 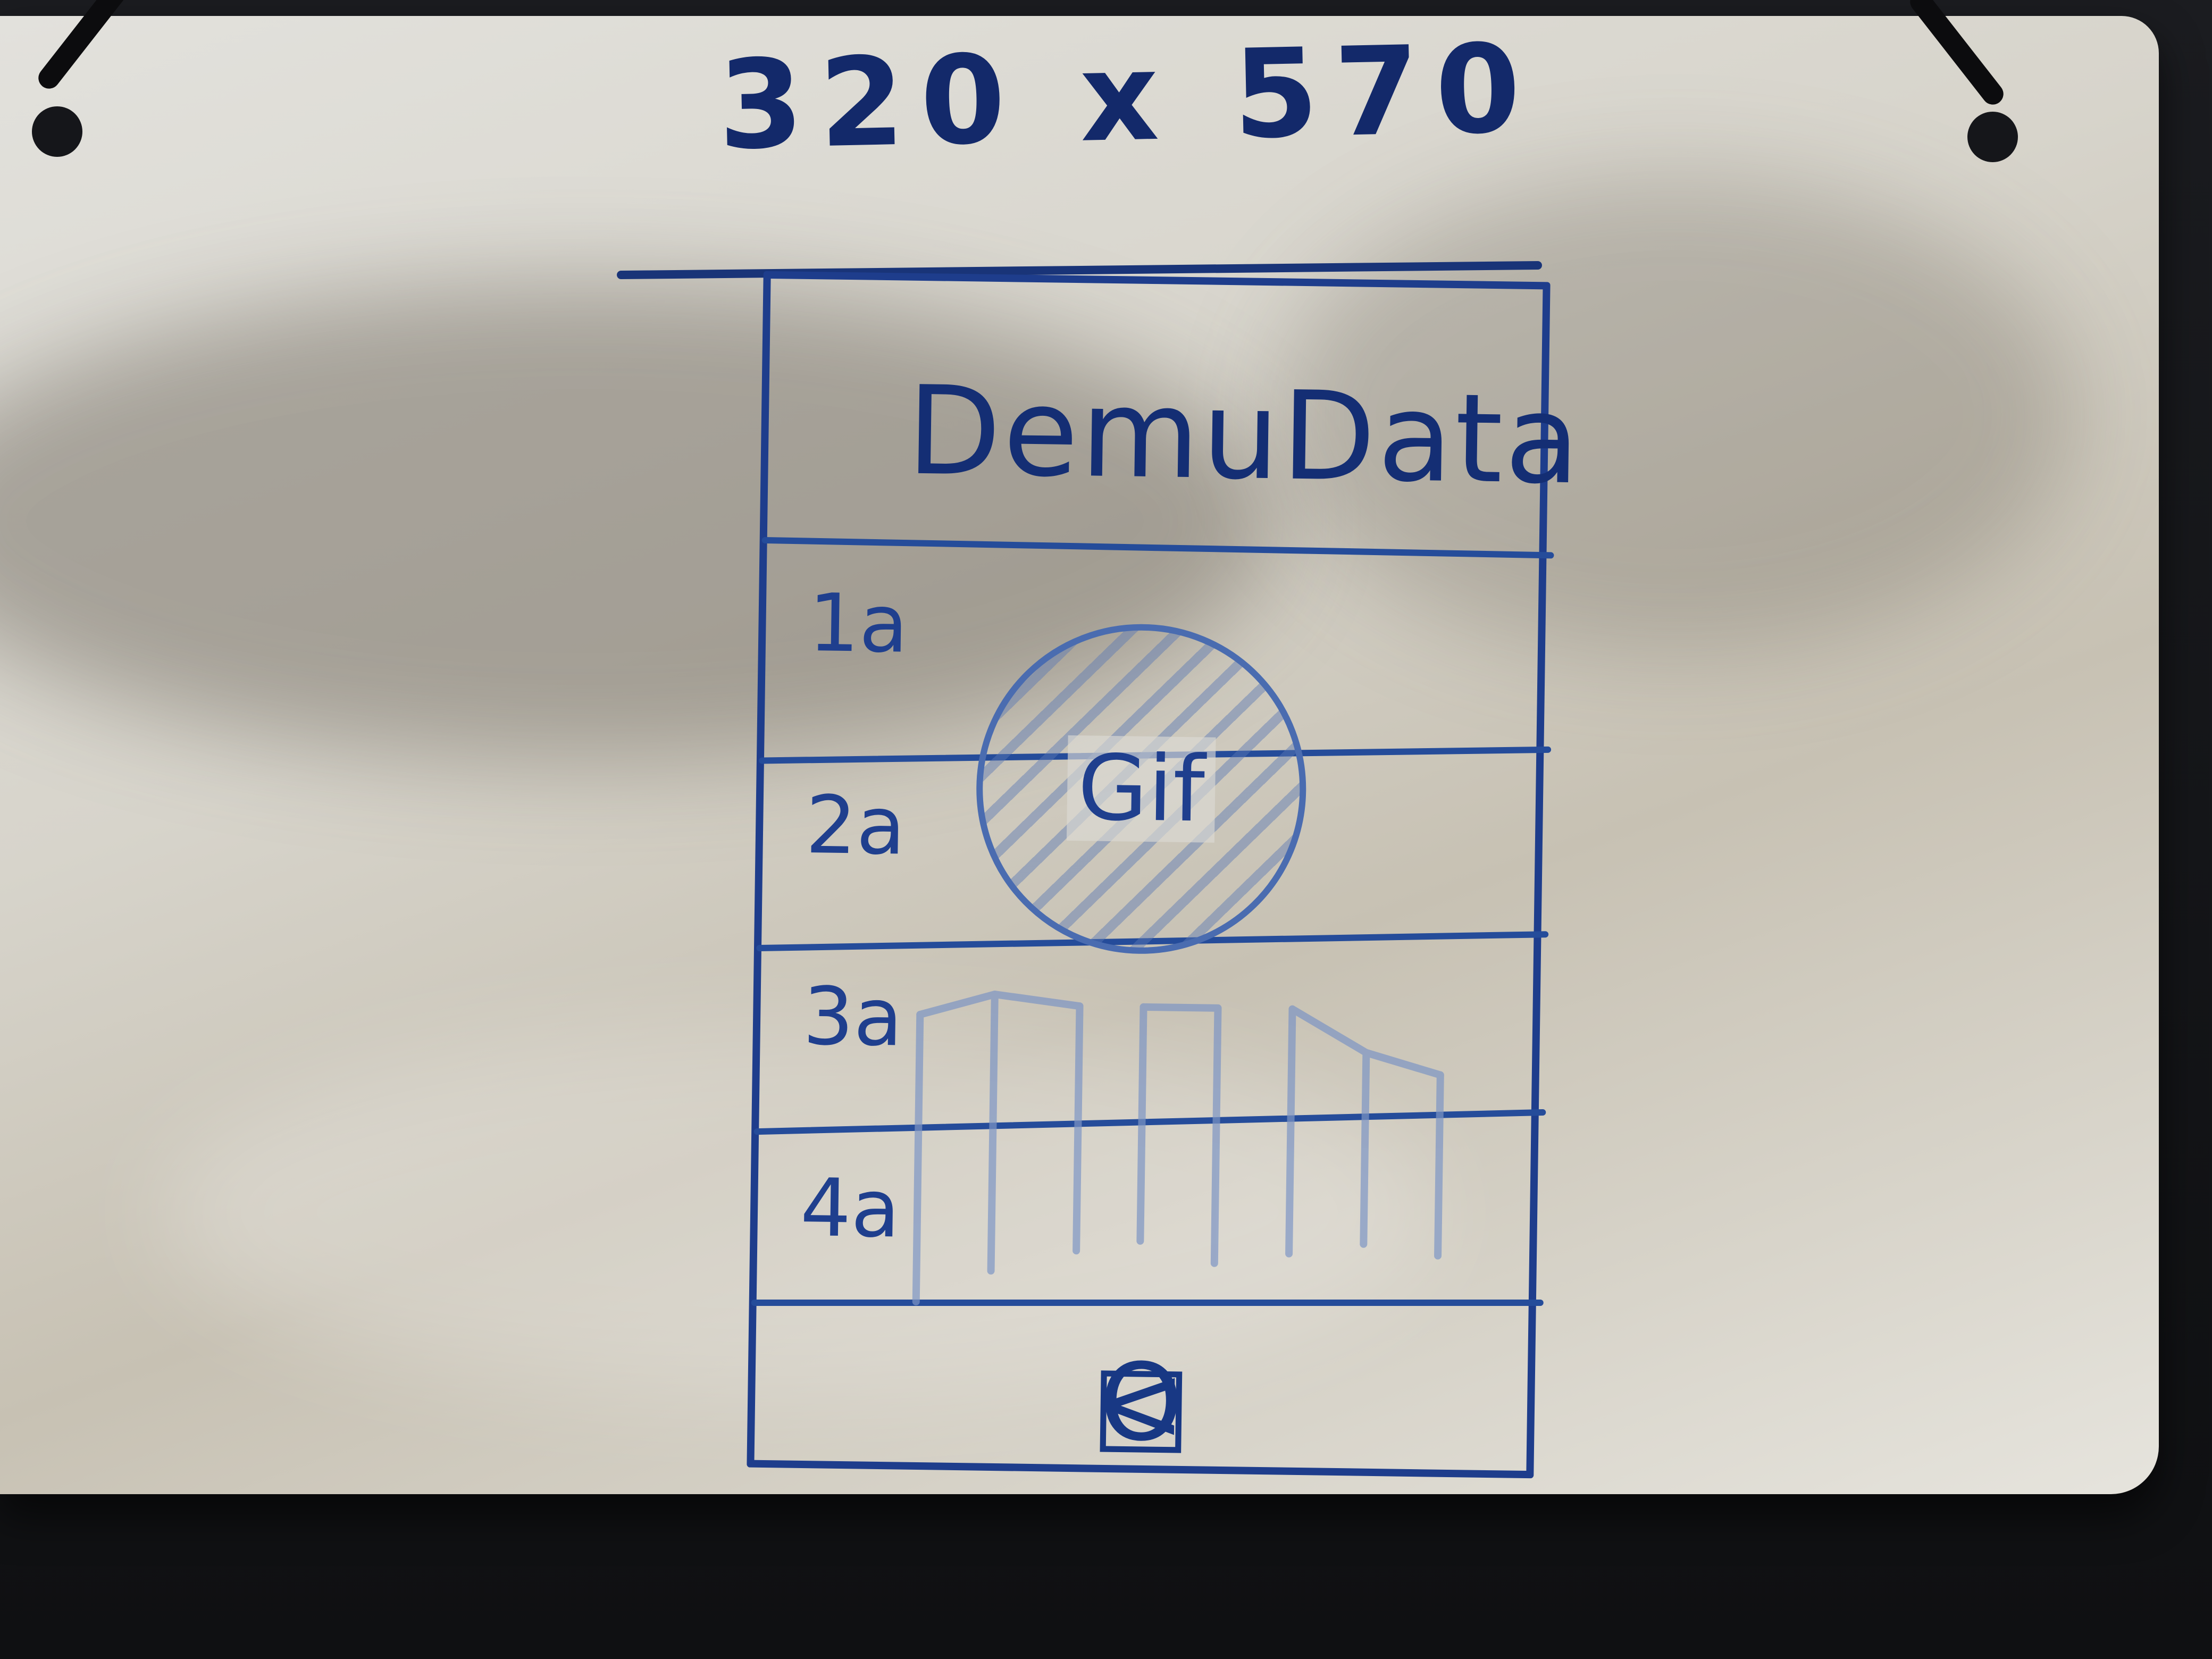 I want to click on gif-placeholder: Gif, so click(x=1141, y=789).